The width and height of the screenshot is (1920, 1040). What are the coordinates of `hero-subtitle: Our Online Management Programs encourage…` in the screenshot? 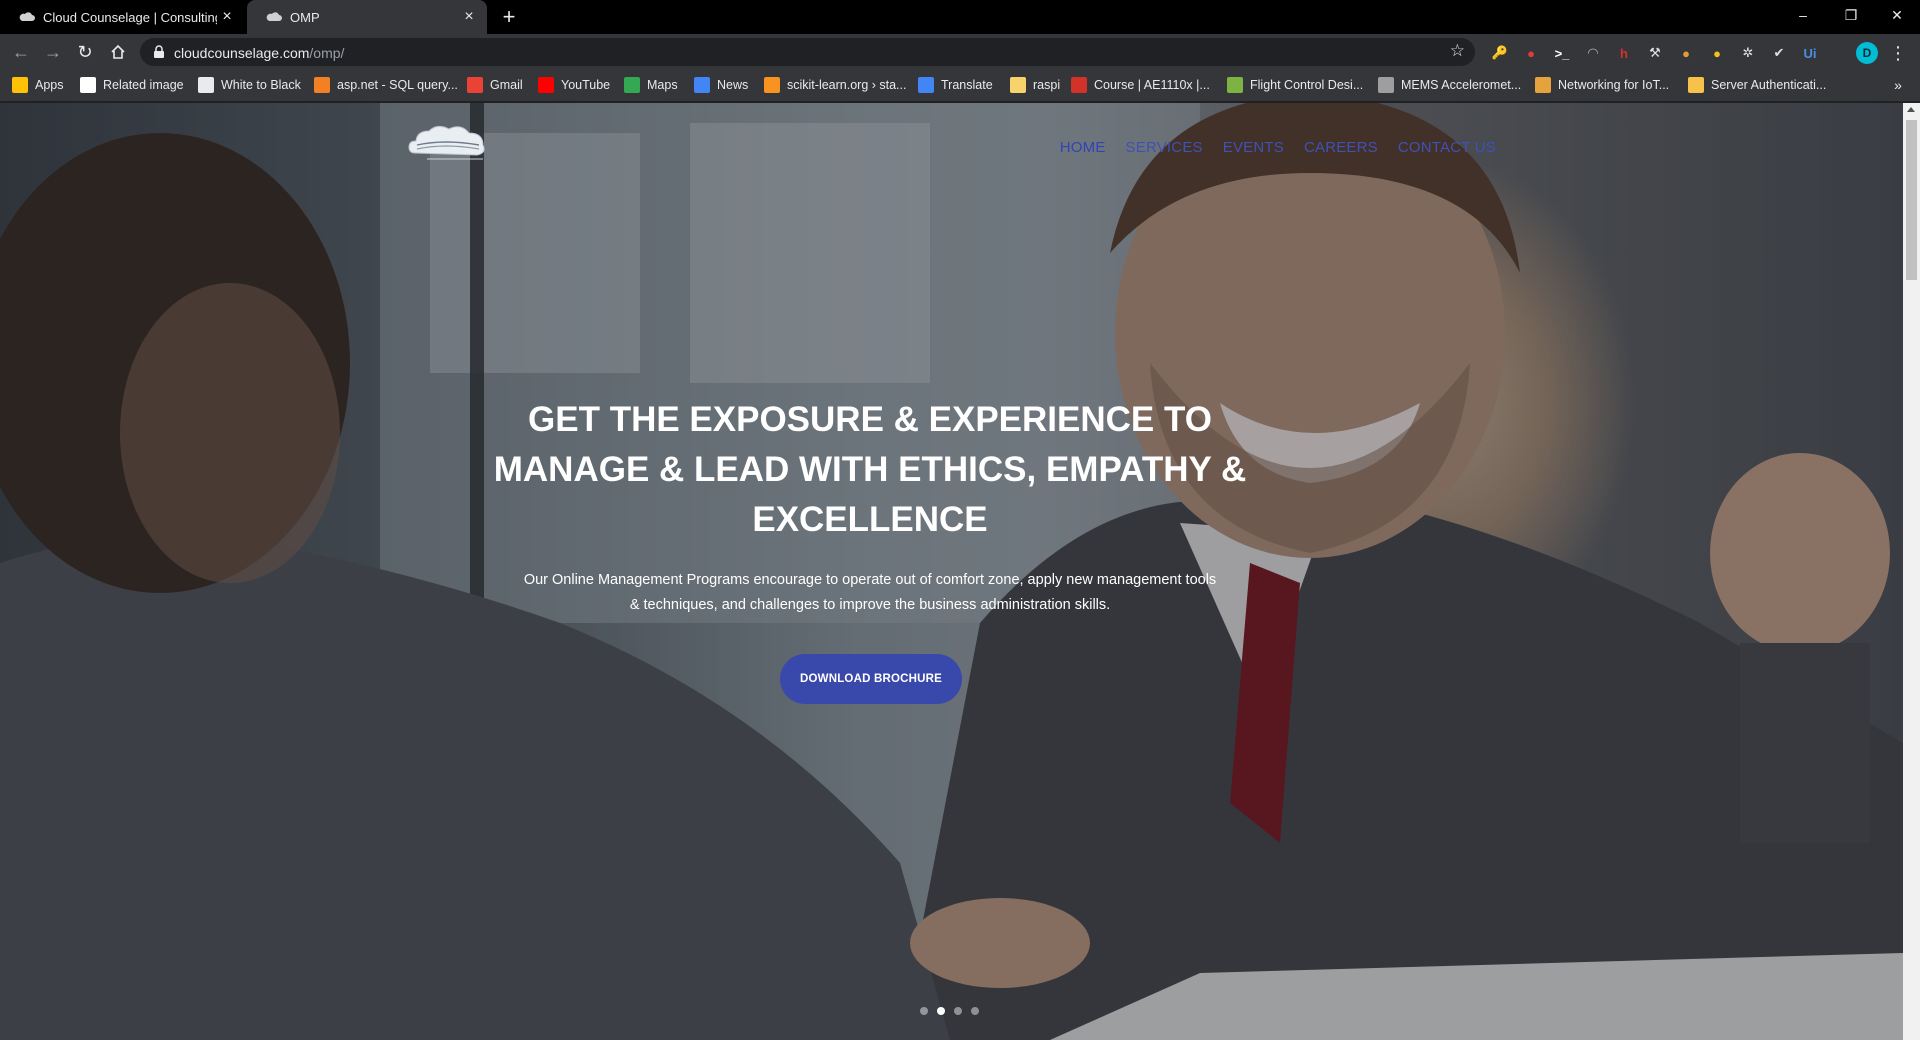 It's located at (870, 592).